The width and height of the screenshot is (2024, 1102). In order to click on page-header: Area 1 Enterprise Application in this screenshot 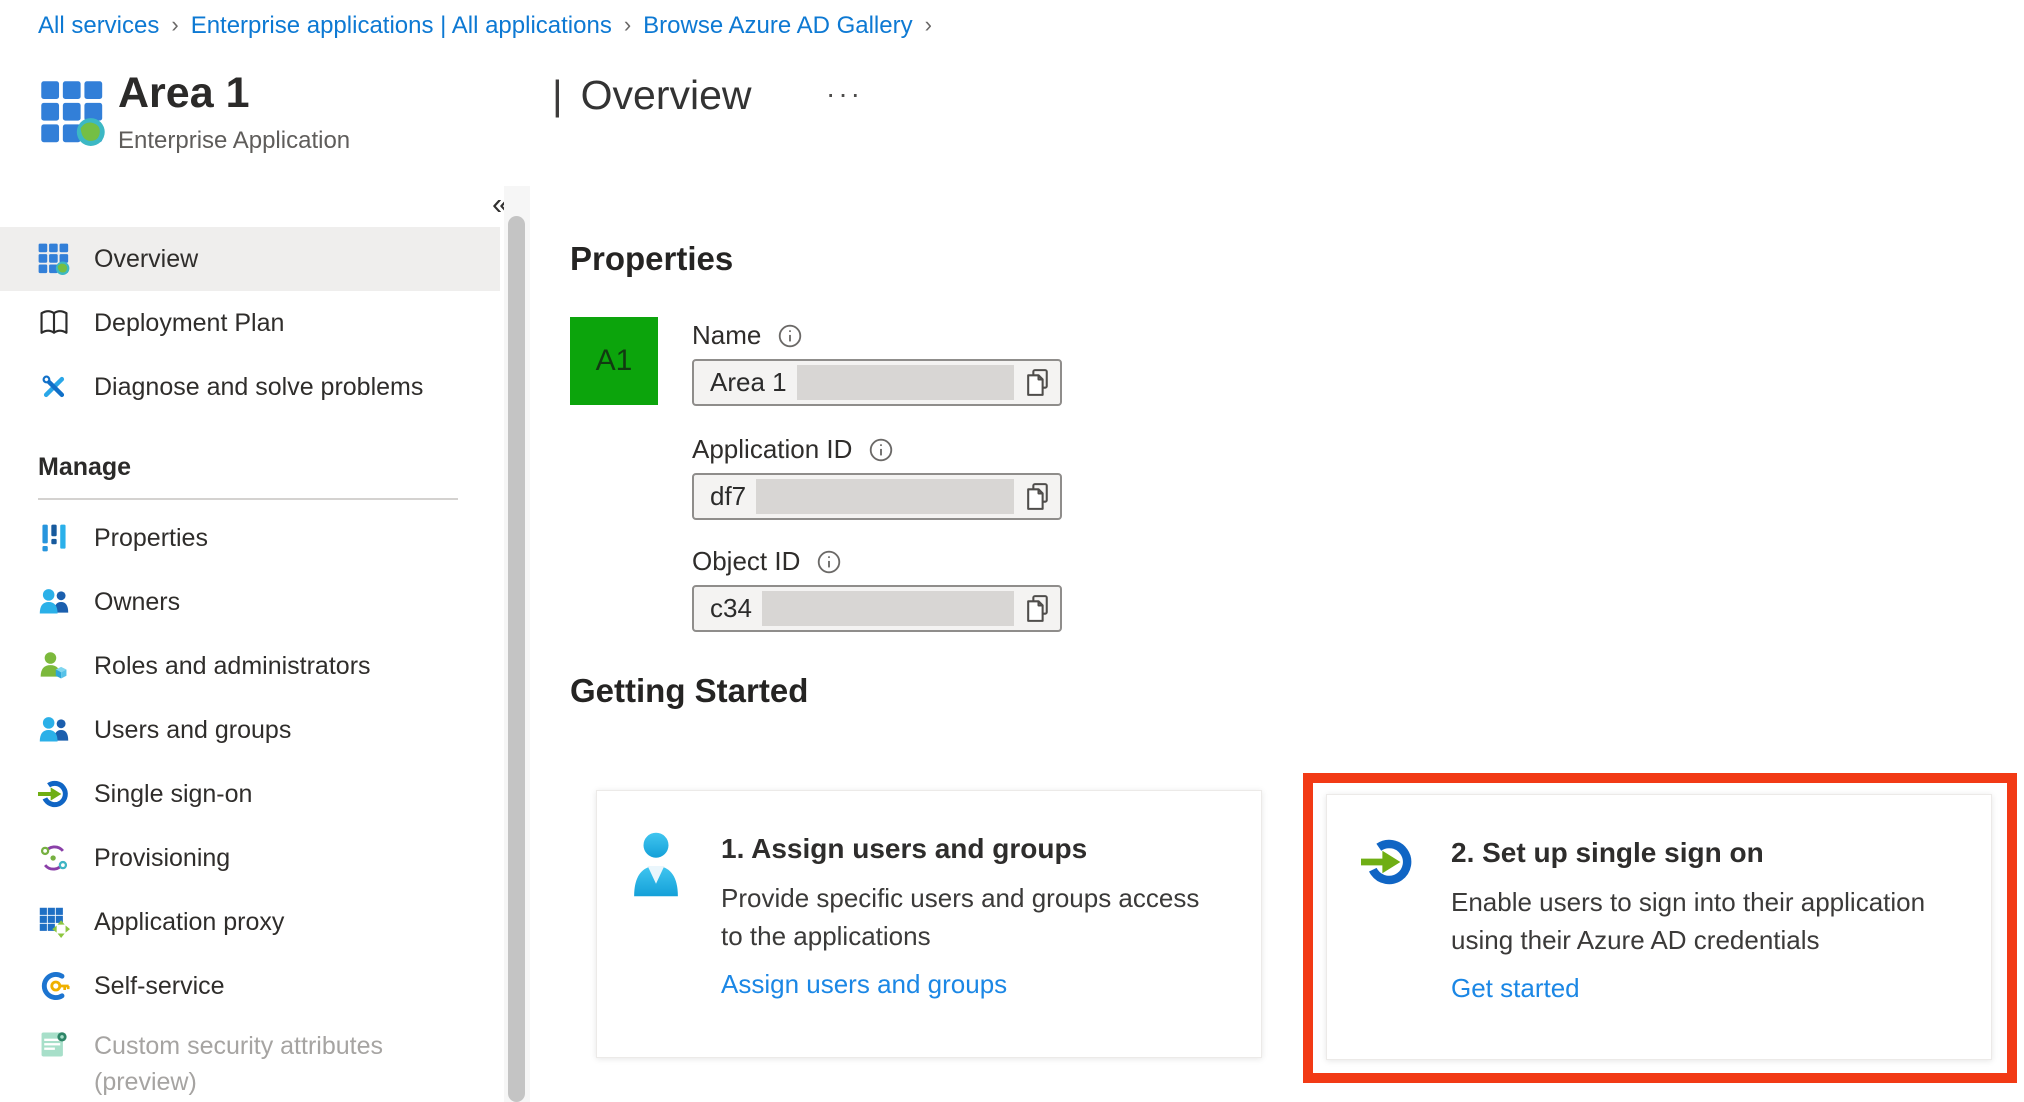, I will do `click(234, 112)`.